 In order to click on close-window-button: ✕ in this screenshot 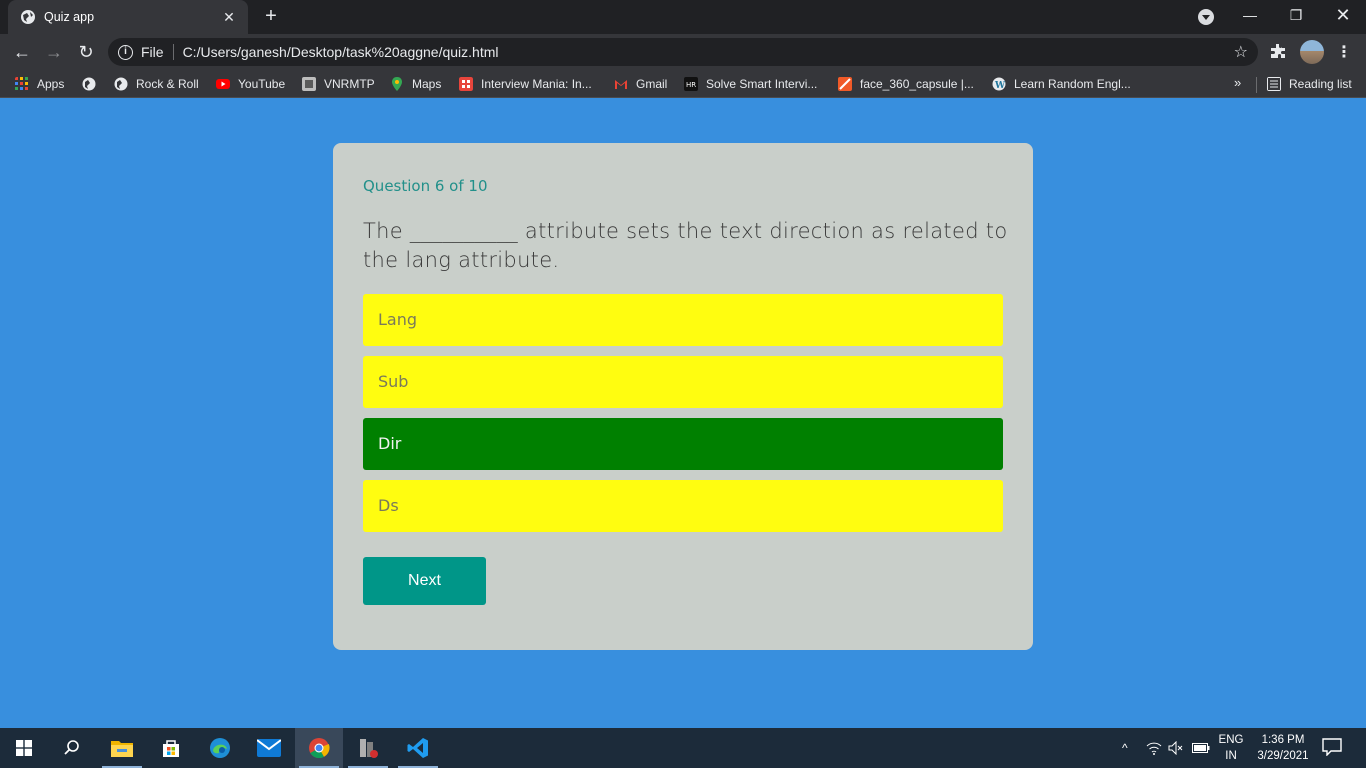, I will do `click(1343, 15)`.